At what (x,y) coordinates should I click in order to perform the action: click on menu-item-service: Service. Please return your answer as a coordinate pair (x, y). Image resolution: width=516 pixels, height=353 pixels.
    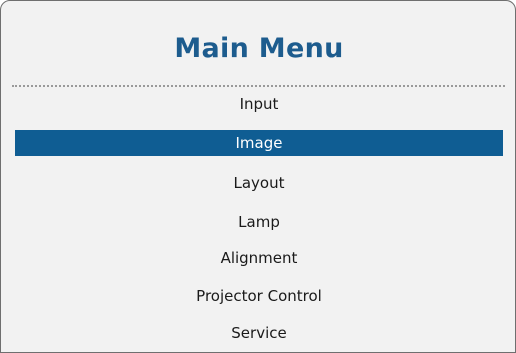
    Looking at the image, I should click on (259, 333).